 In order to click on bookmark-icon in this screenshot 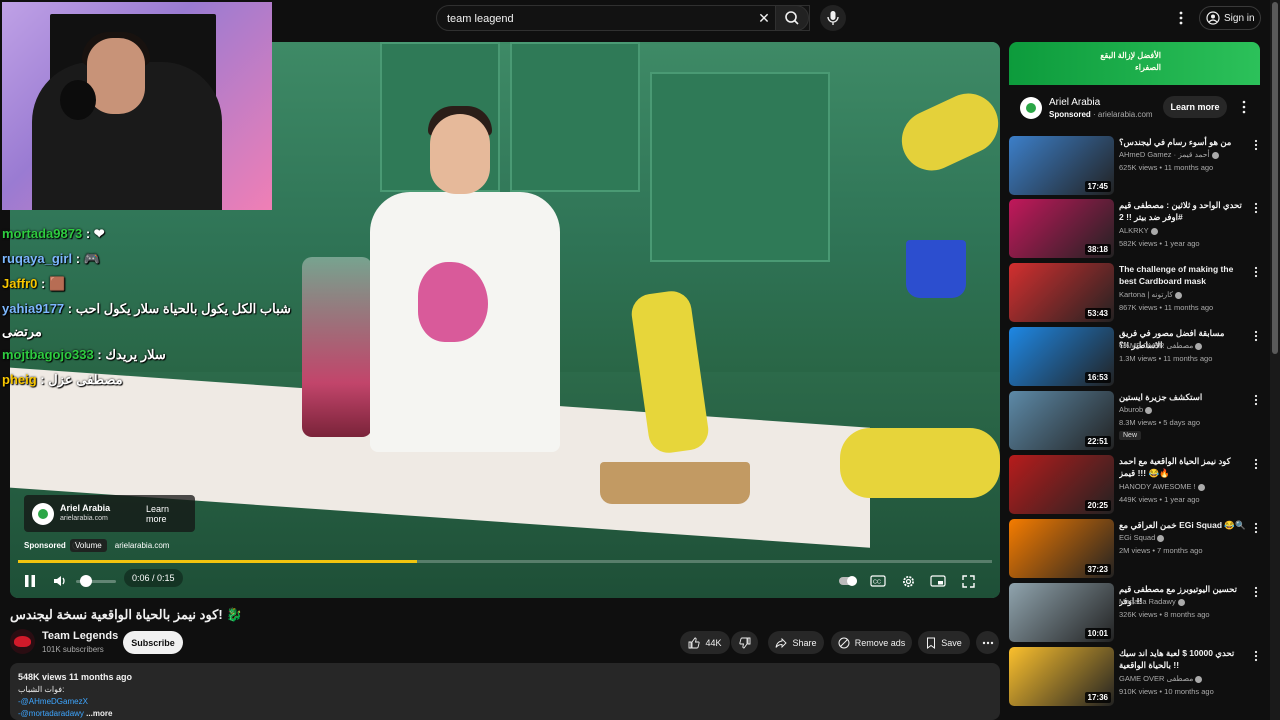, I will do `click(931, 643)`.